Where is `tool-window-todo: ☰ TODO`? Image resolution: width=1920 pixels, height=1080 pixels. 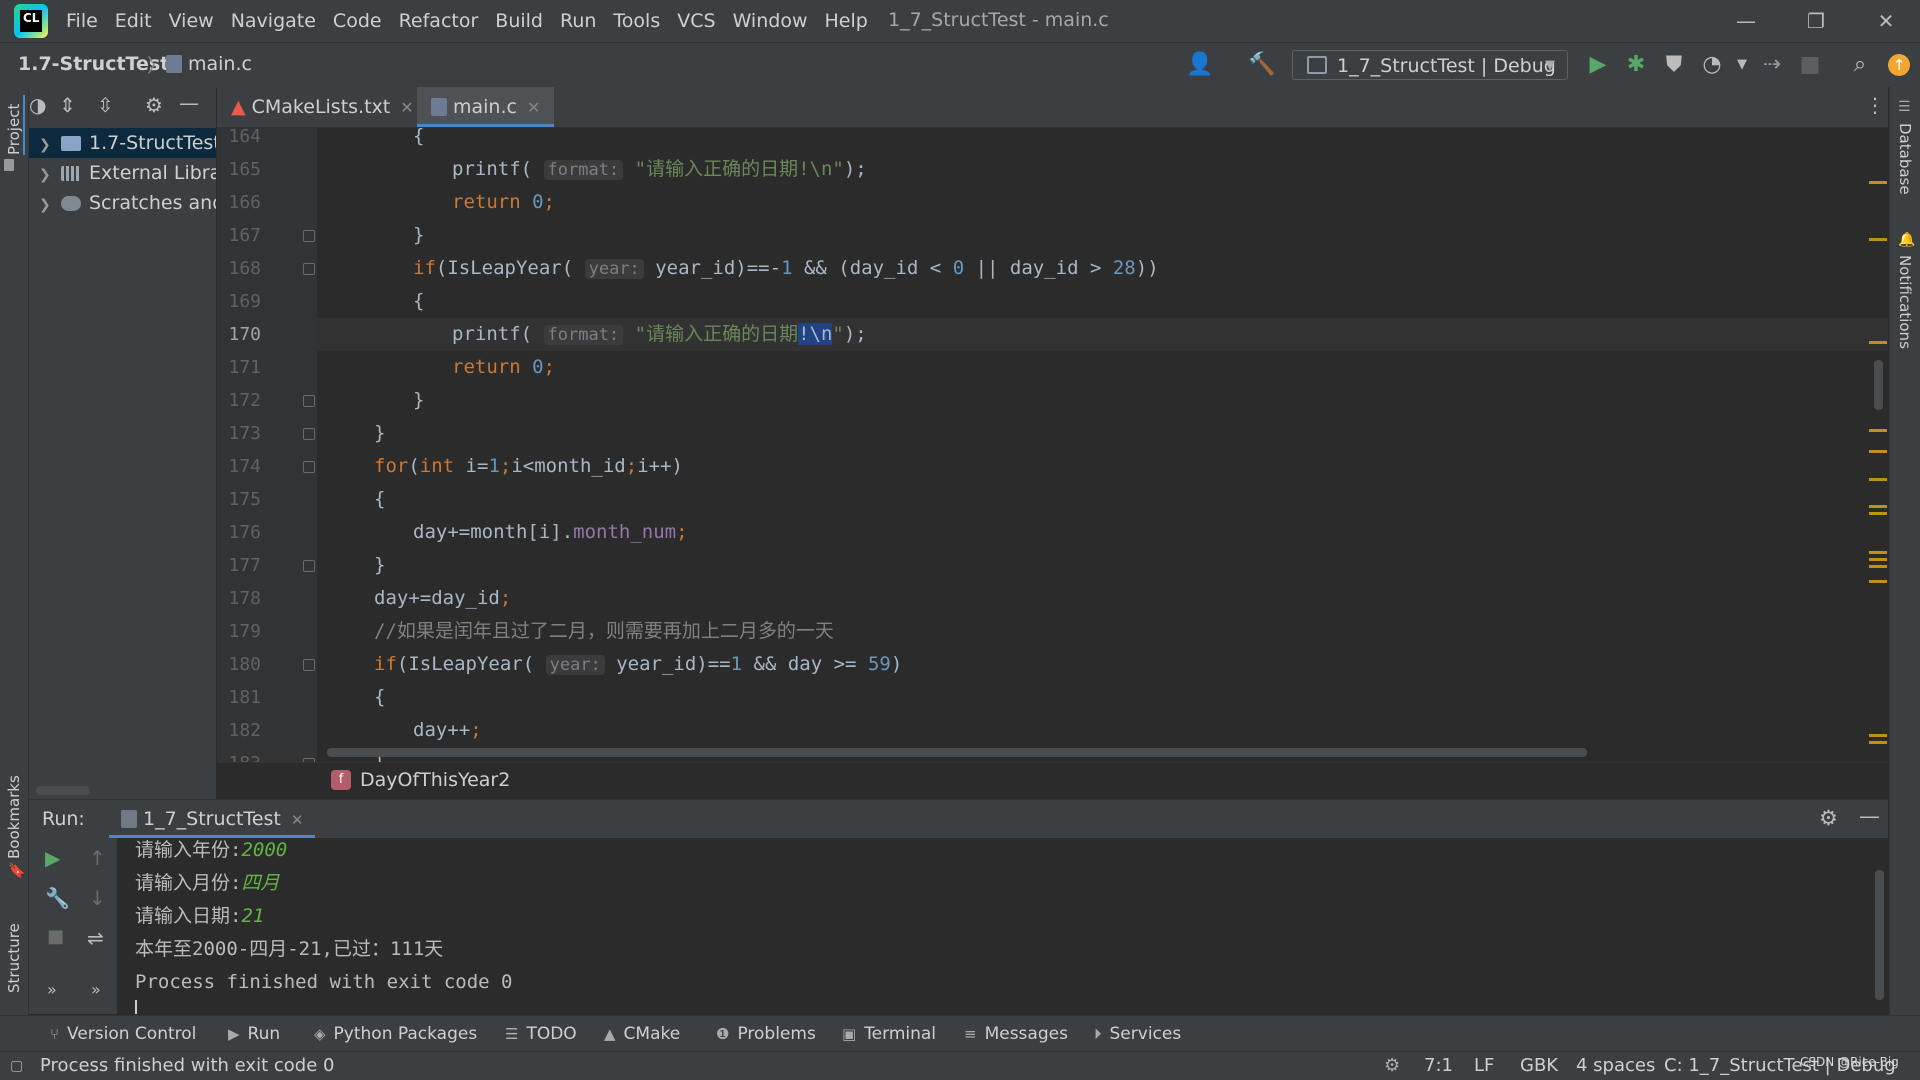 tool-window-todo: ☰ TODO is located at coordinates (541, 1034).